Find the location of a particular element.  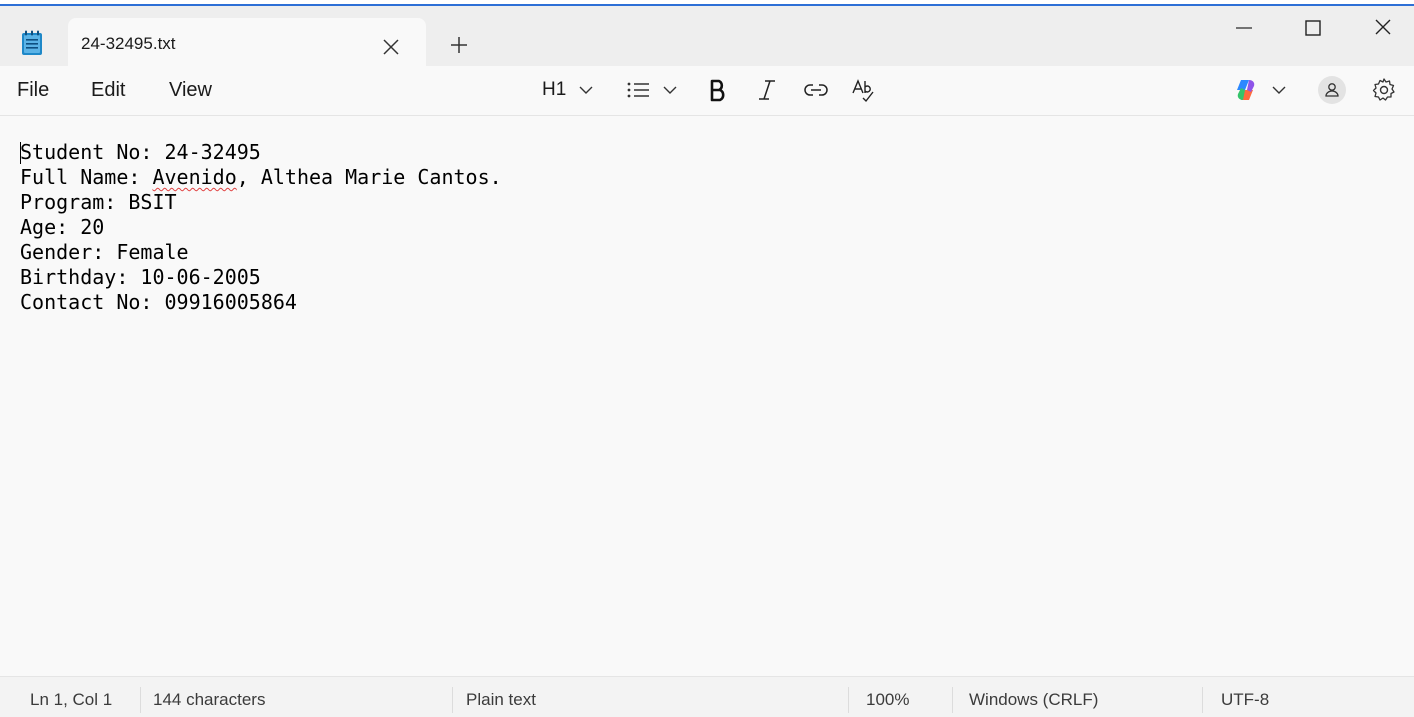

encoding: UTF-8 is located at coordinates (1245, 700).